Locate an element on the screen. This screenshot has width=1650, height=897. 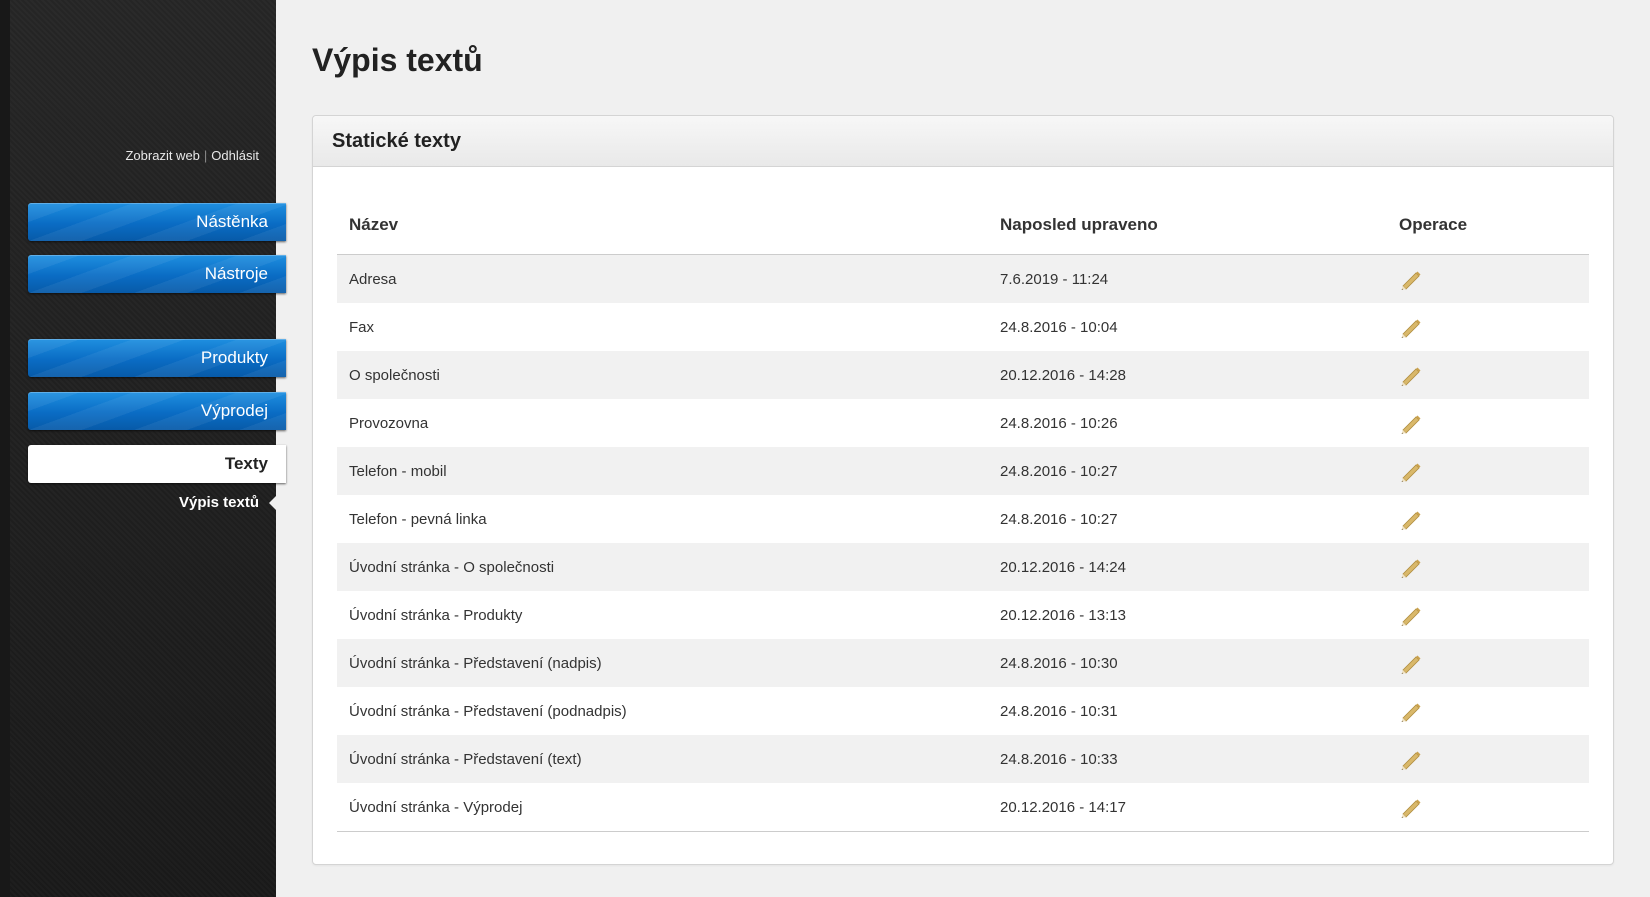
row-modified: 20.12.2016 - 14:28 is located at coordinates (1187, 375).